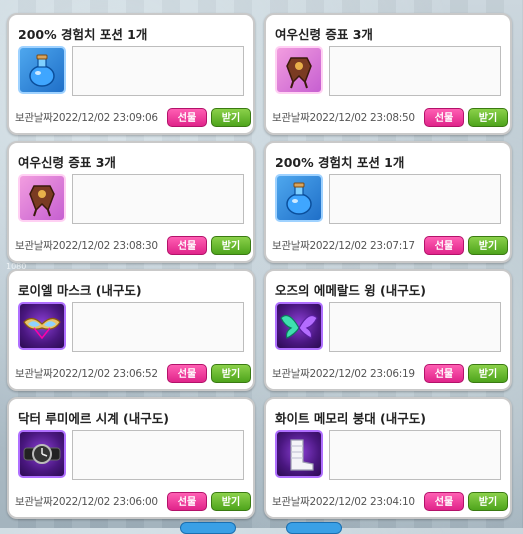  Describe the element at coordinates (350, 290) in the screenshot. I see `item-title: 오즈의 에메랄드 윙 (내구도)` at that location.